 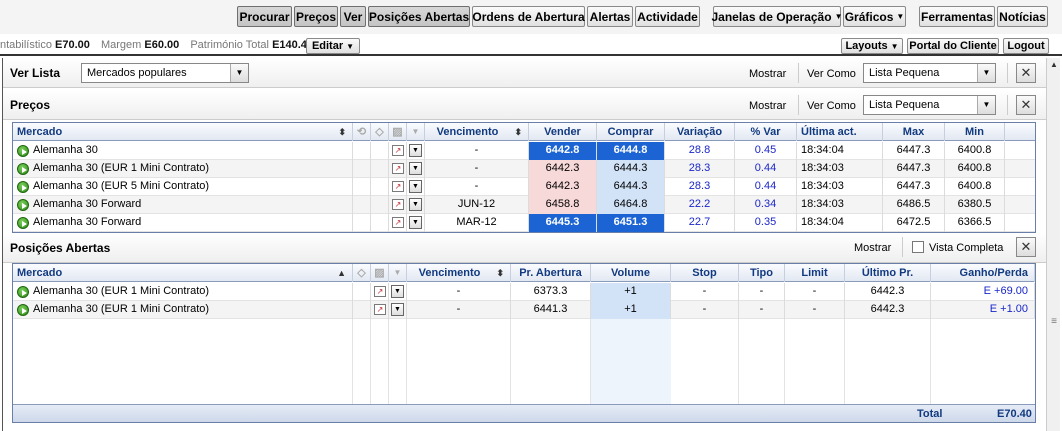 What do you see at coordinates (705, 273) in the screenshot?
I see `col-stop: Stop` at bounding box center [705, 273].